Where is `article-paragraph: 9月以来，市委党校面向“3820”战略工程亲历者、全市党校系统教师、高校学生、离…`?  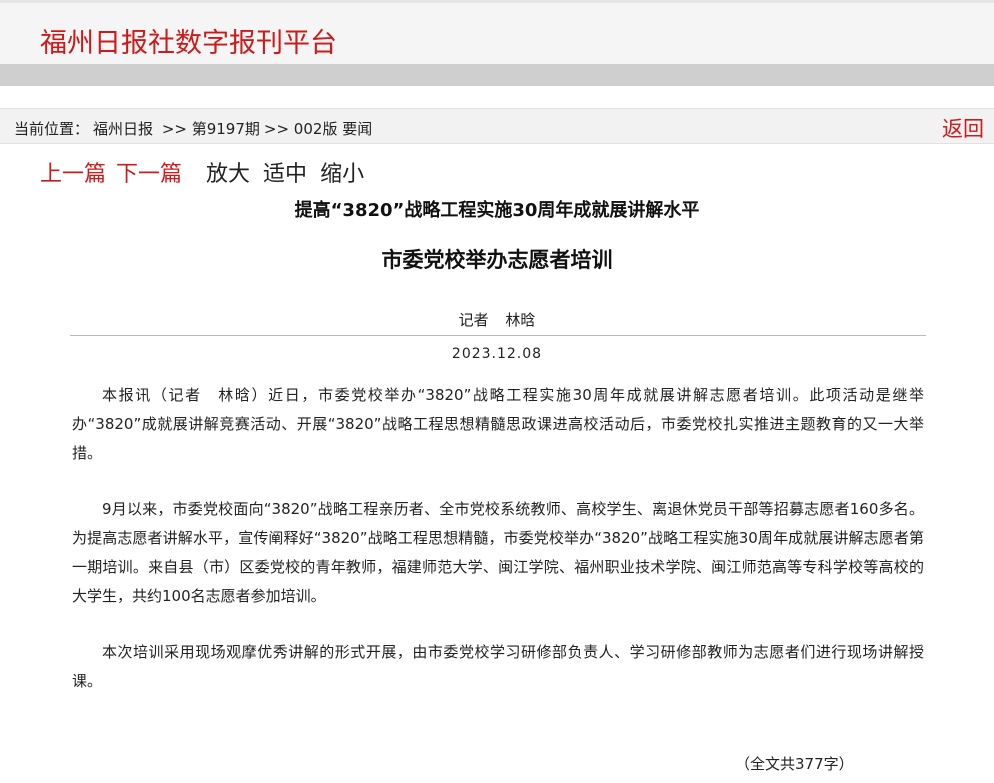
article-paragraph: 9月以来，市委党校面向“3820”战略工程亲历者、全市党校系统教师、高校学生、离… is located at coordinates (498, 552).